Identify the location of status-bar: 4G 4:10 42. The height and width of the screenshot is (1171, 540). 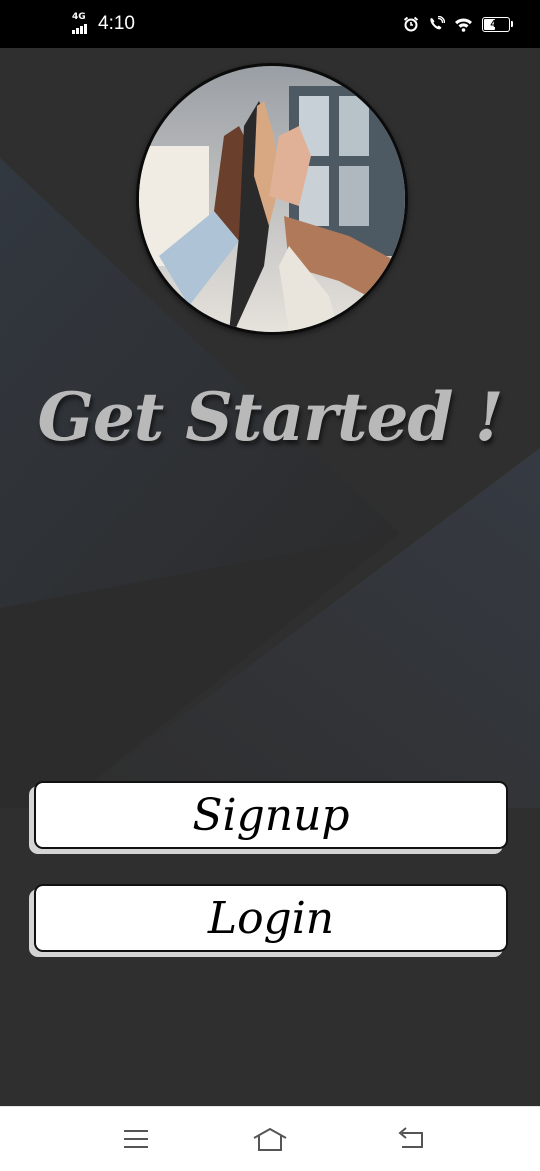
(270, 24).